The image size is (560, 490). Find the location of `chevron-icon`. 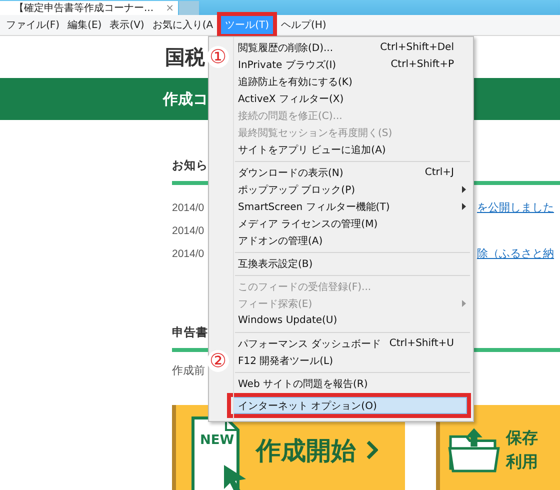

chevron-icon is located at coordinates (372, 450).